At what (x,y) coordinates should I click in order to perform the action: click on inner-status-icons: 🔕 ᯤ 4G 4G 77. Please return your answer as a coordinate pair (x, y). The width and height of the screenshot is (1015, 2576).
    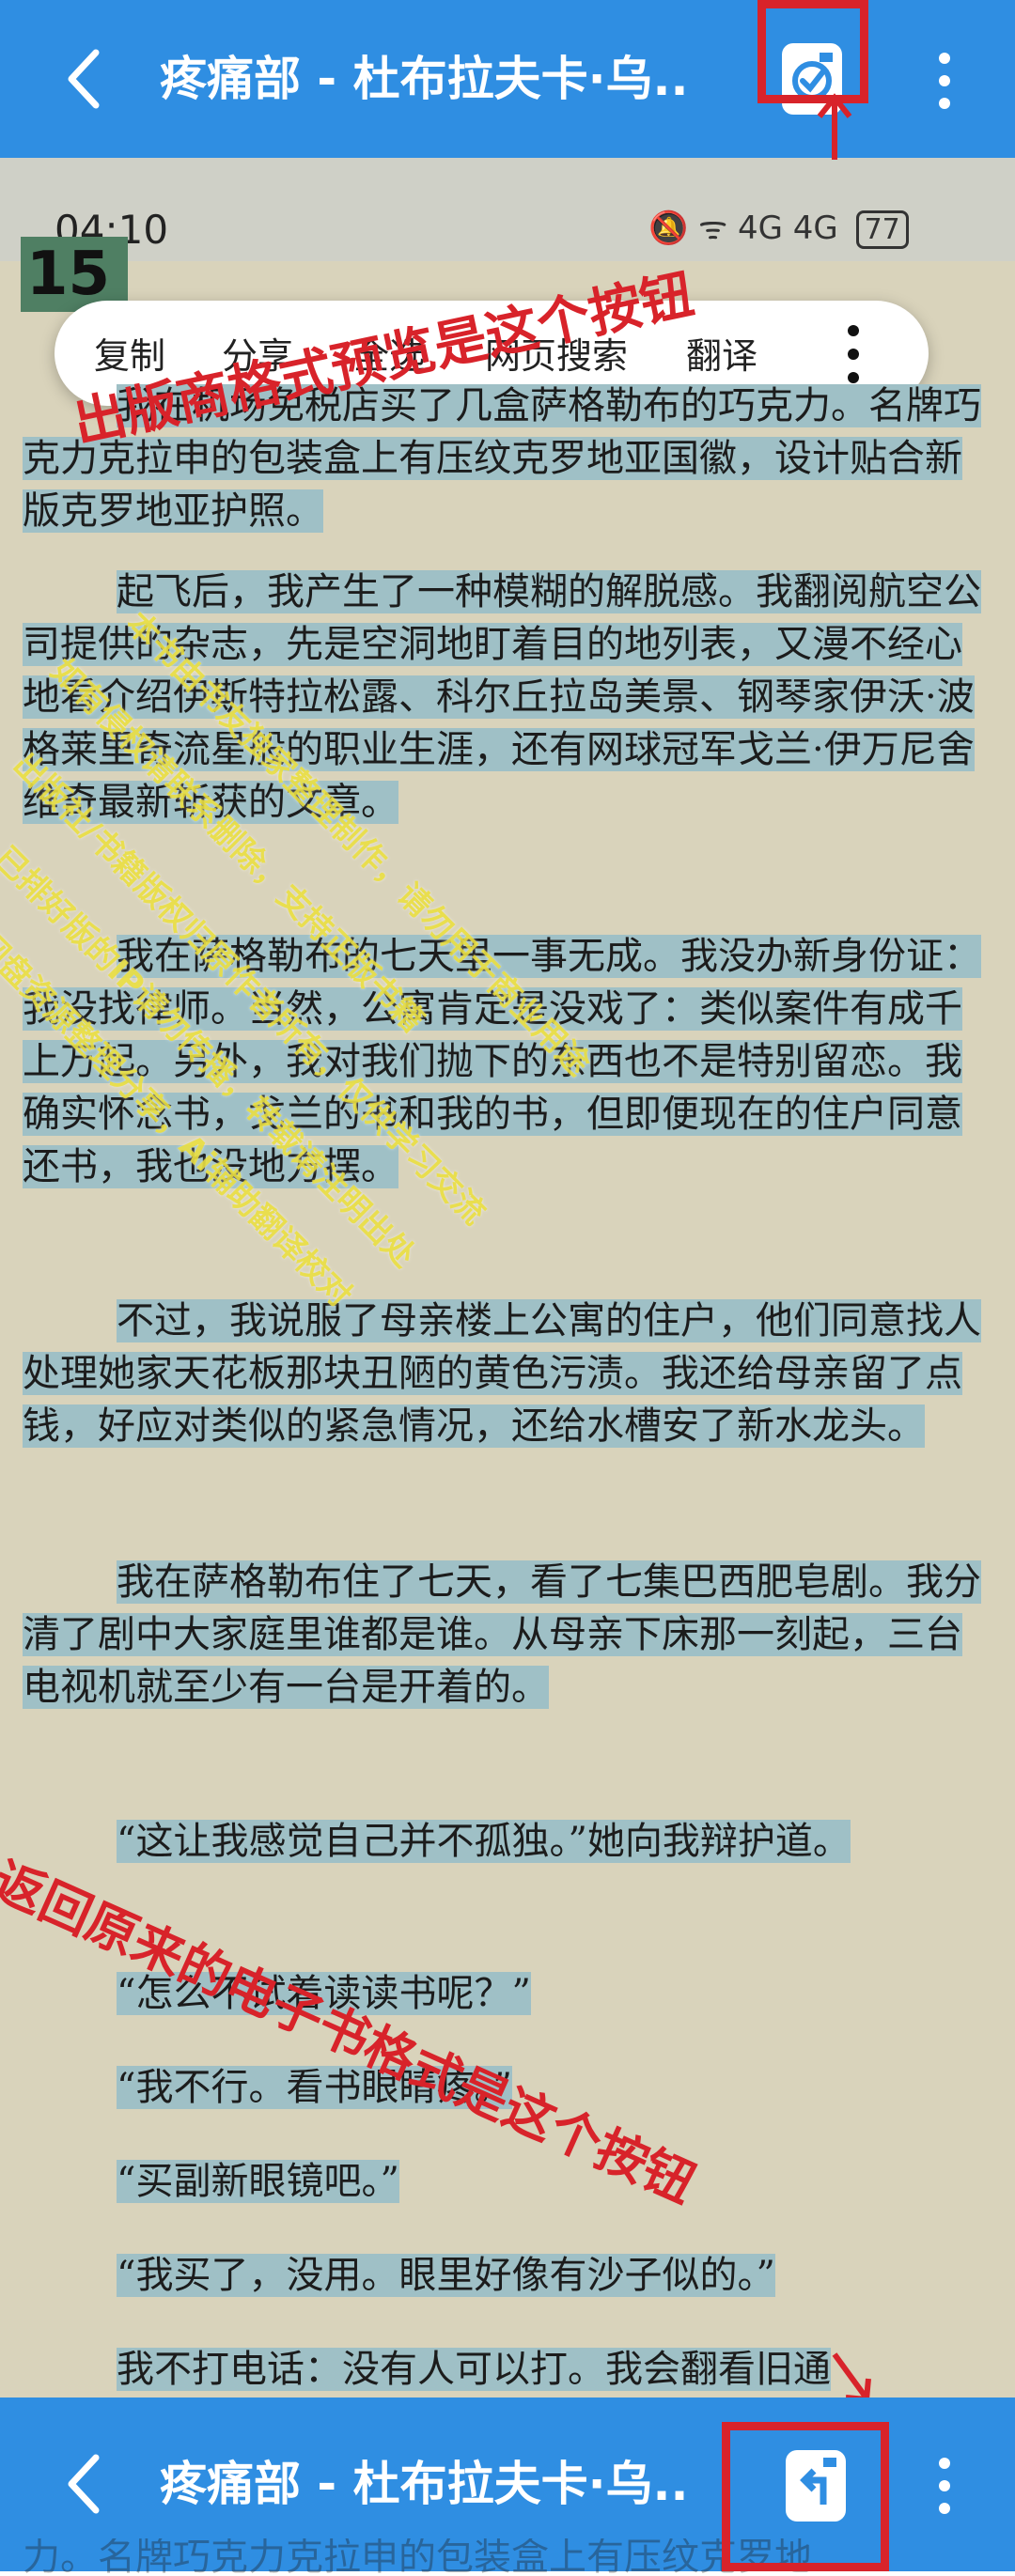
    Looking at the image, I should click on (778, 227).